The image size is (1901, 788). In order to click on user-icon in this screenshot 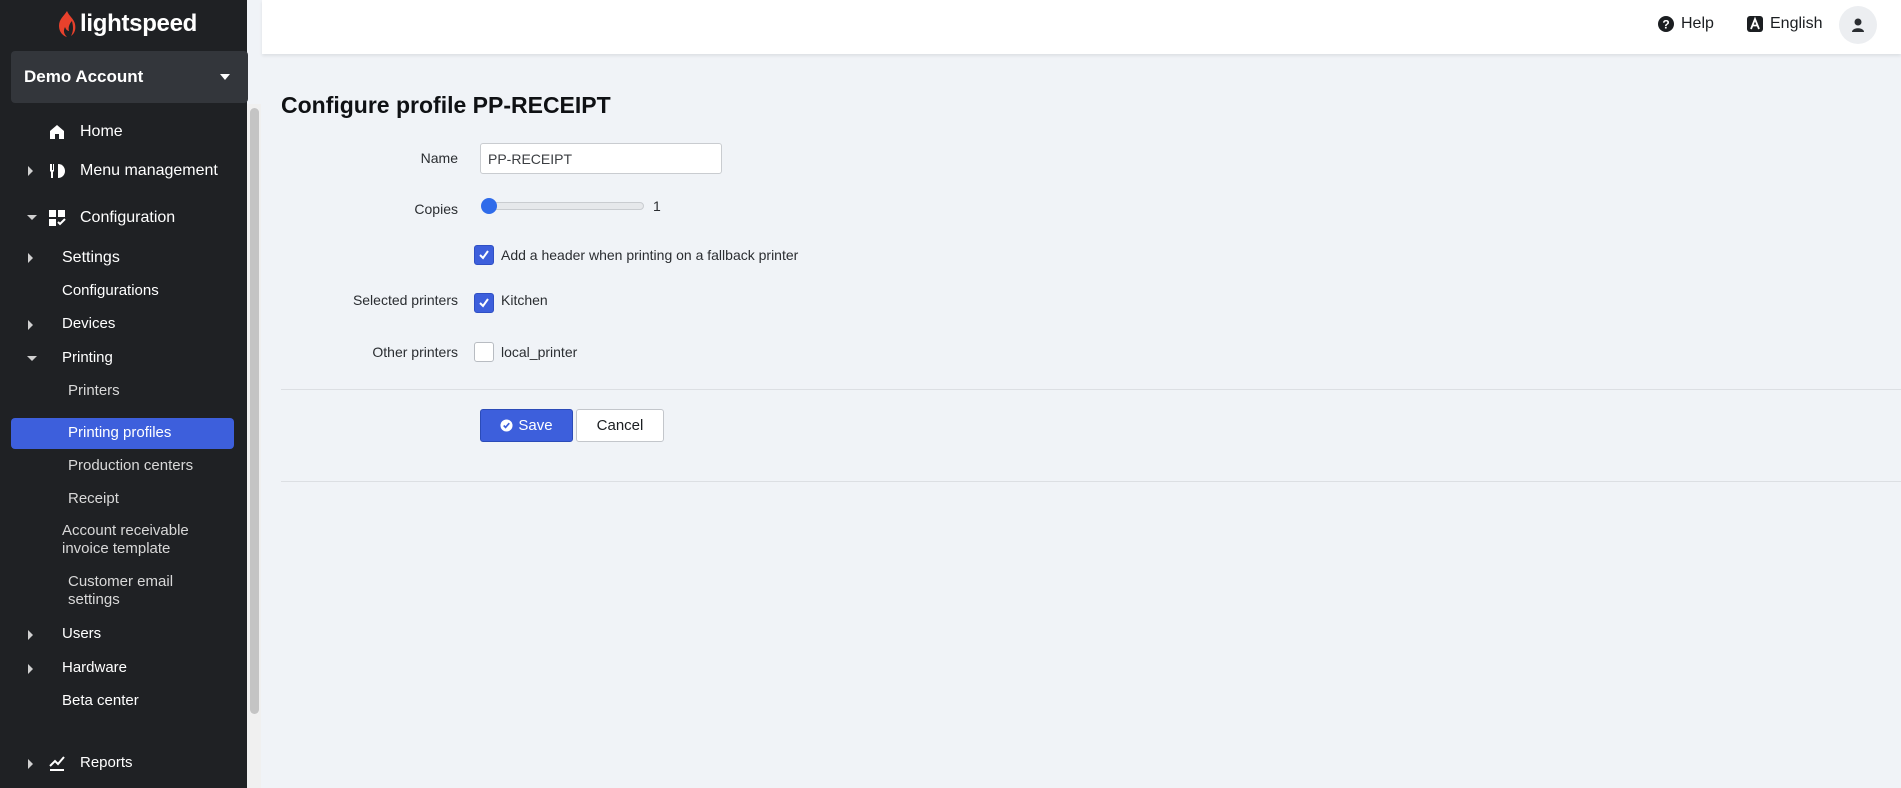, I will do `click(1858, 25)`.